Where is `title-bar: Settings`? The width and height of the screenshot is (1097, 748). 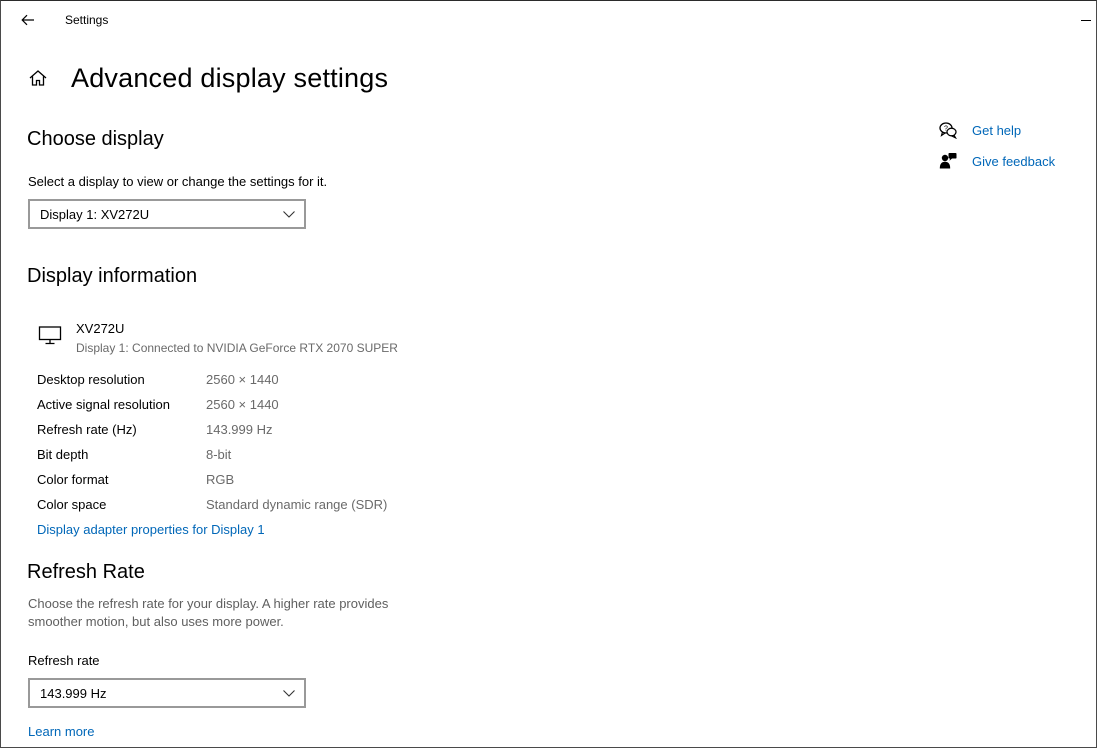
title-bar: Settings is located at coordinates (548, 20).